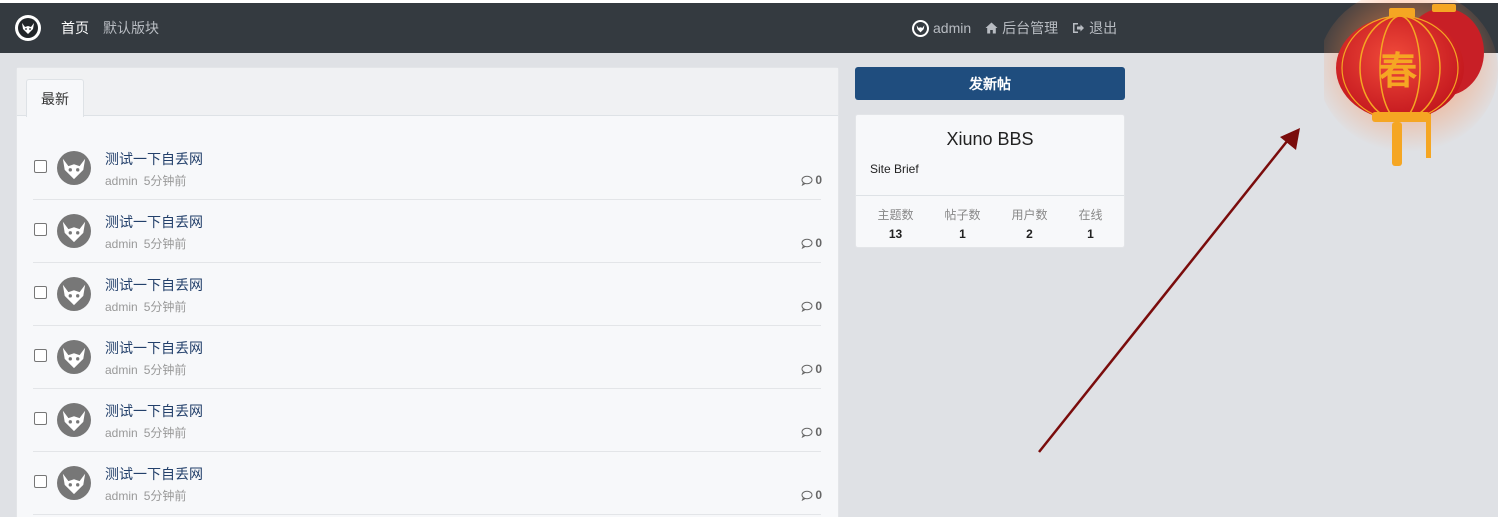 The width and height of the screenshot is (1501, 517). I want to click on site-name: Xiuno BBS, so click(990, 139).